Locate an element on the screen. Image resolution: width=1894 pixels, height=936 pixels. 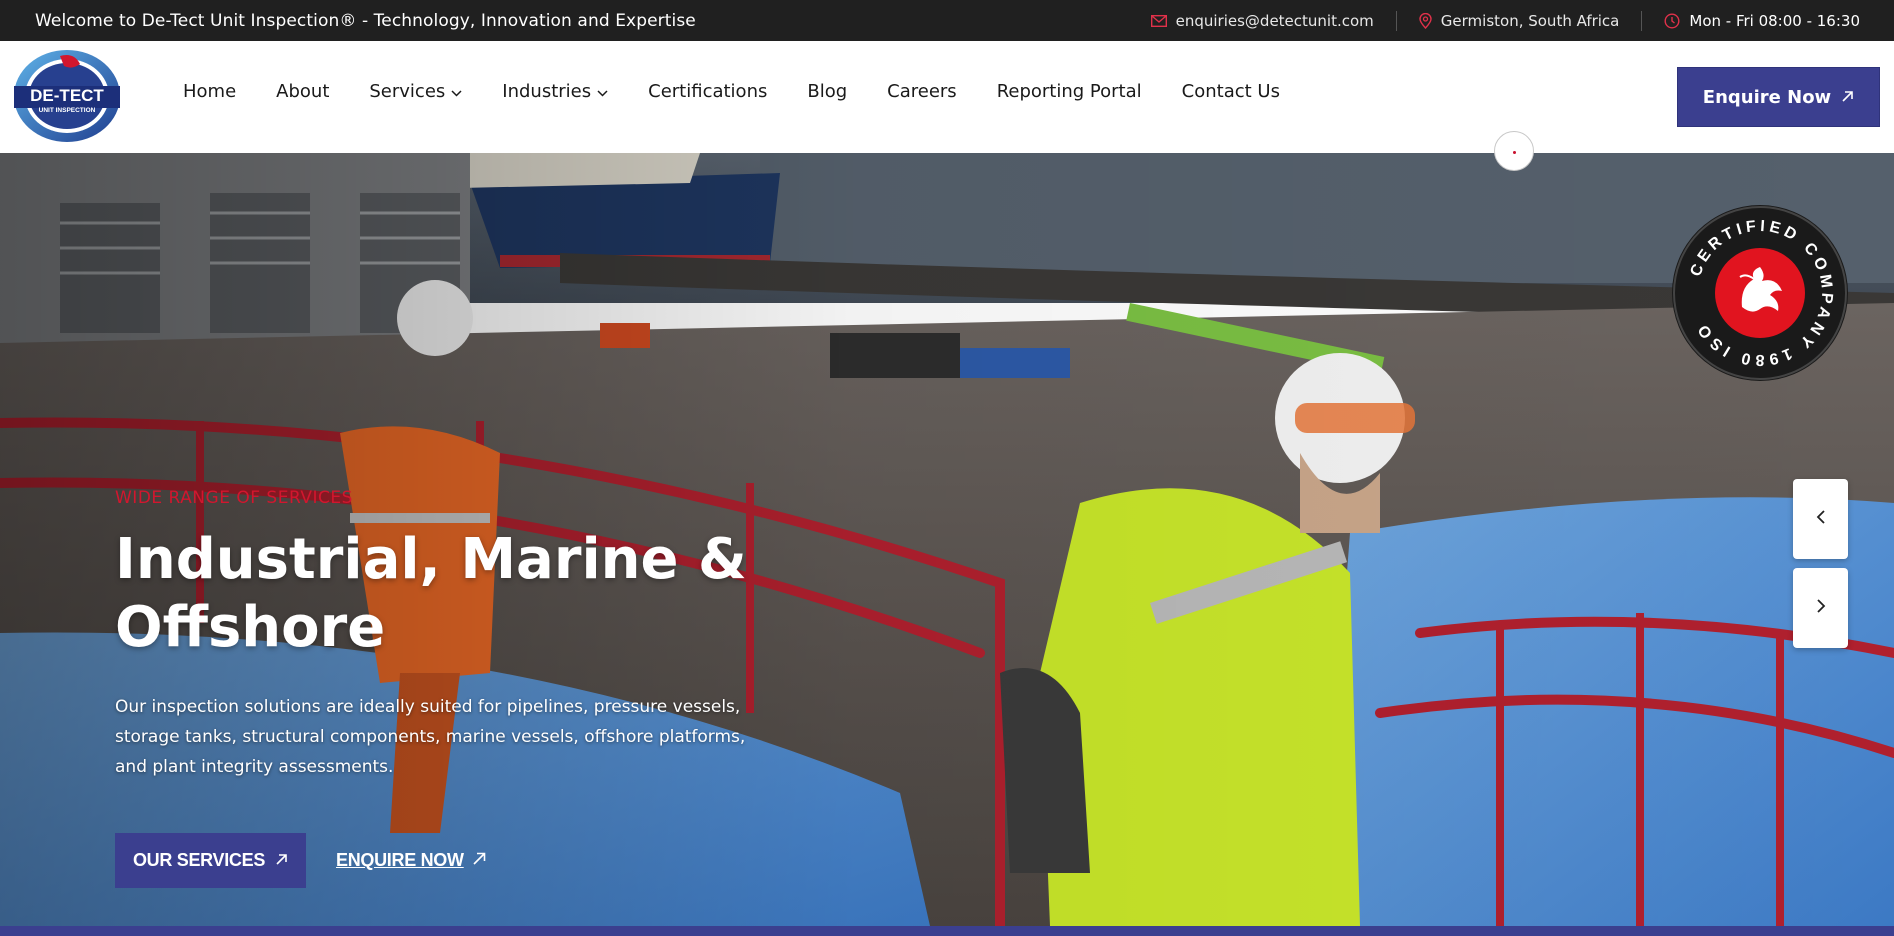
nav-home-label: Home is located at coordinates (210, 91).